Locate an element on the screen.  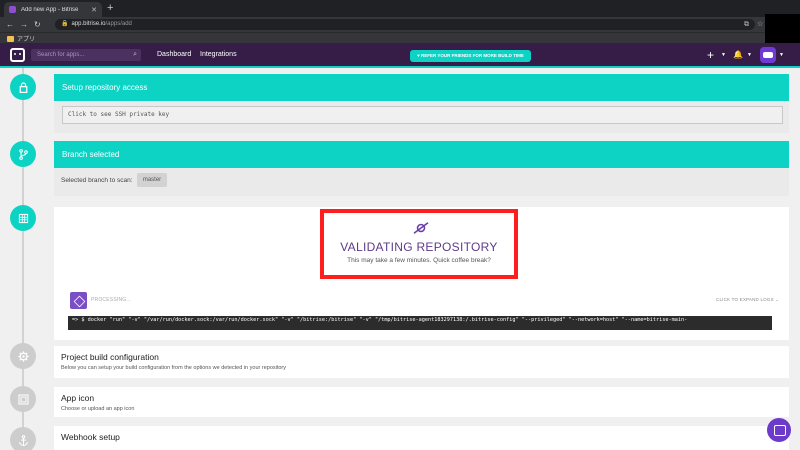
browser-tabbar: Add new App - Bitrise ✕ + is located at coordinates (400, 8).